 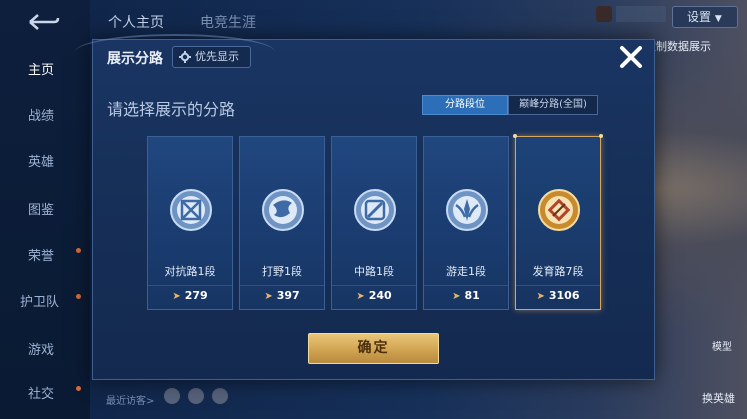 What do you see at coordinates (190, 271) in the screenshot?
I see `lane-name: 对抗路1段` at bounding box center [190, 271].